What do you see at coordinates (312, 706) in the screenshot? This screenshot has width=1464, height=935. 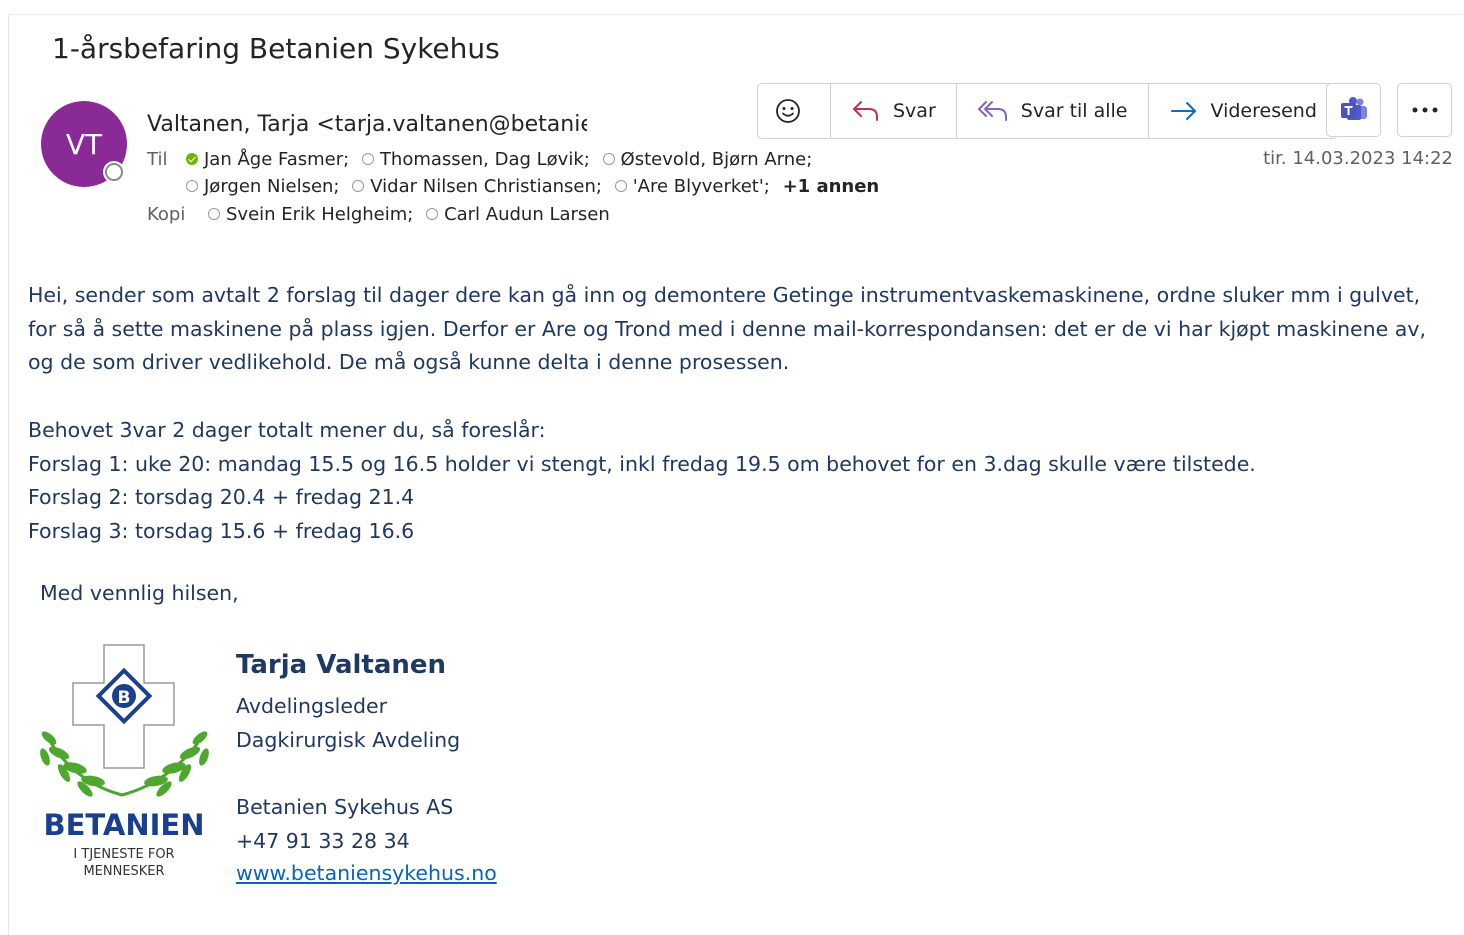 I see `signature-title: Avdelingsleder` at bounding box center [312, 706].